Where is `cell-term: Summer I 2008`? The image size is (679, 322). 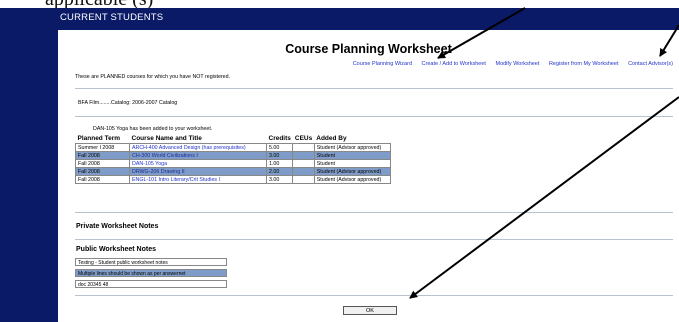
cell-term: Summer I 2008 is located at coordinates (102, 147).